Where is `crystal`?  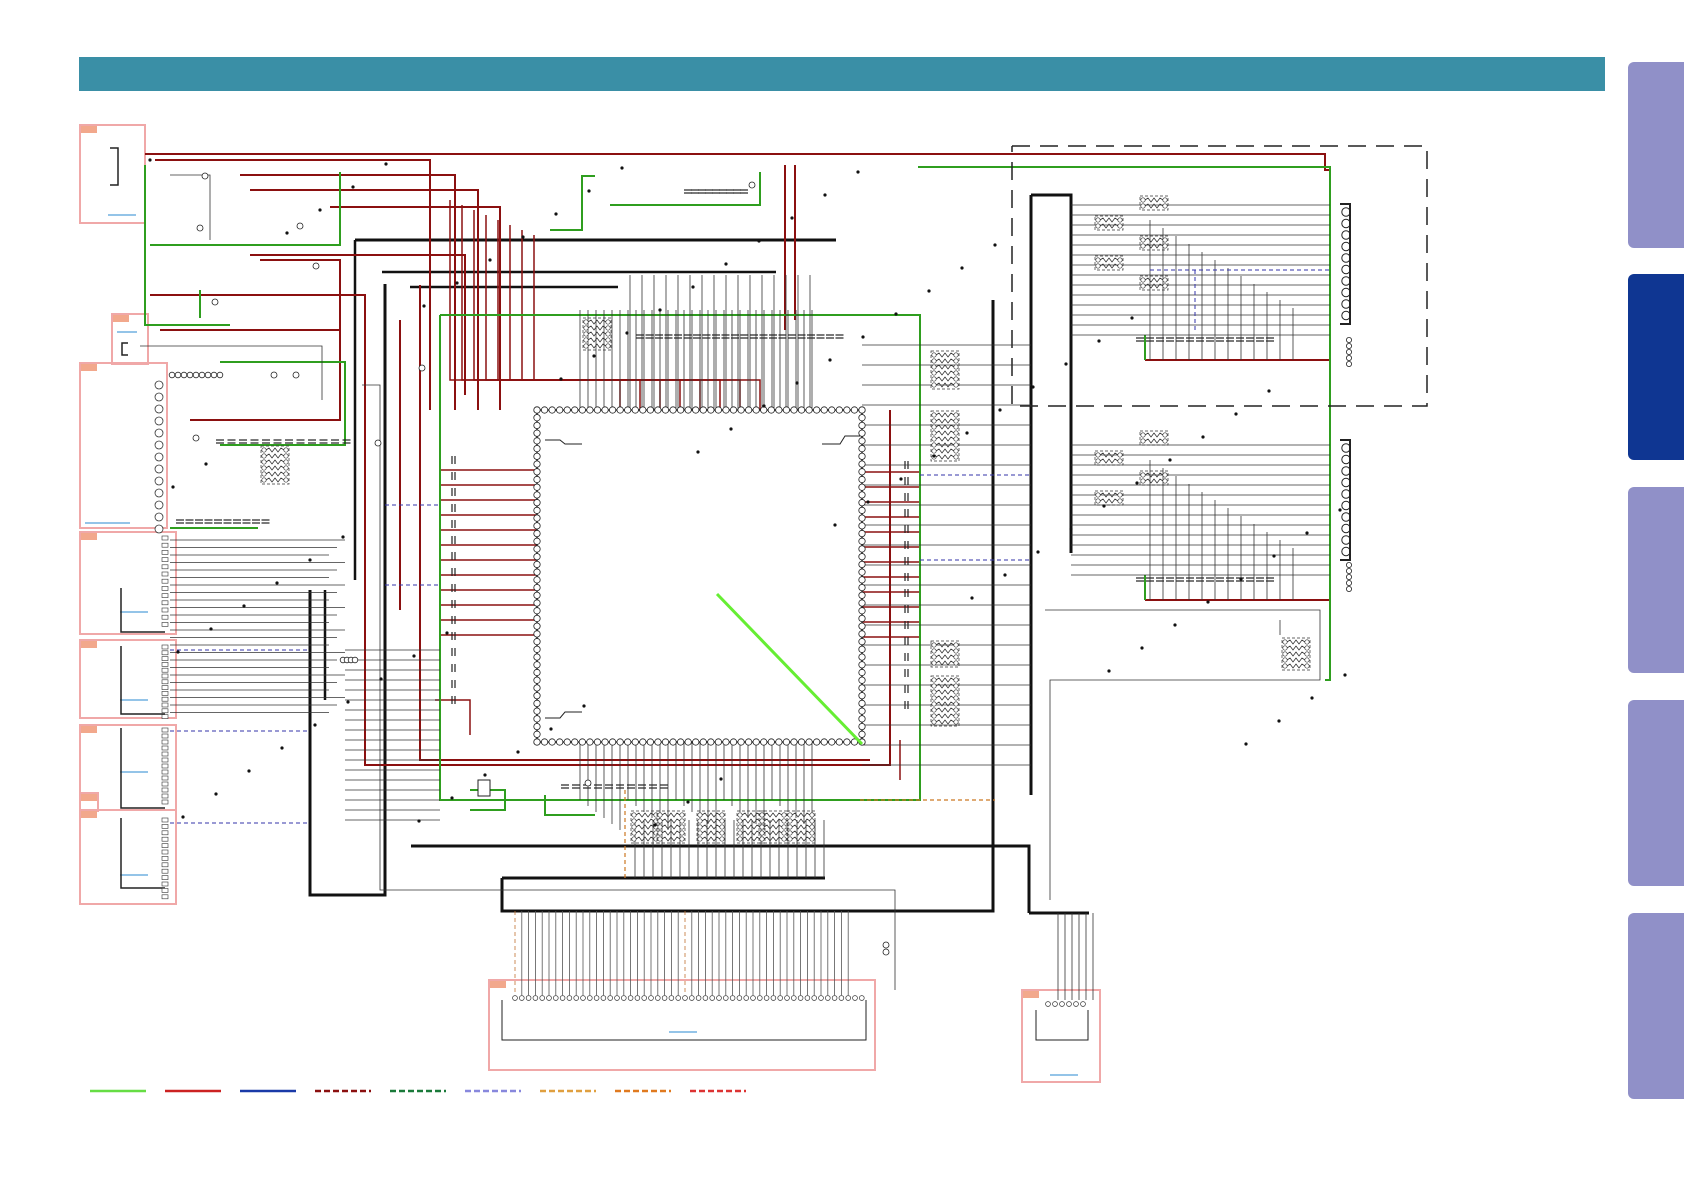
crystal is located at coordinates (484, 788).